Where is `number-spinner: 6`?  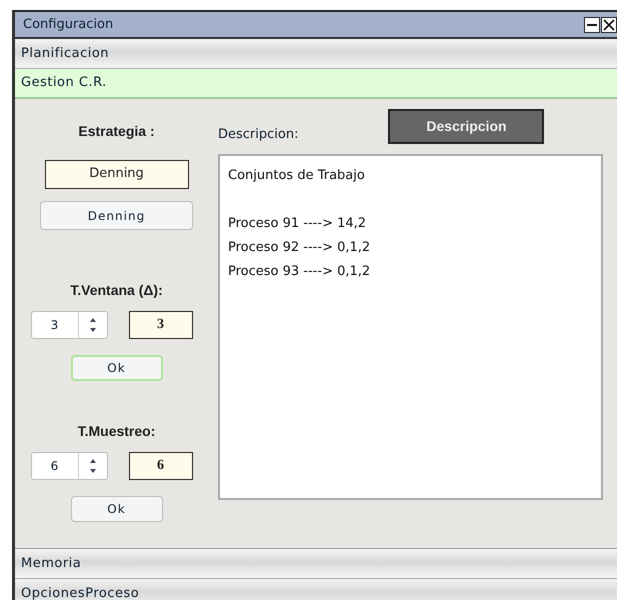 number-spinner: 6 is located at coordinates (69, 466).